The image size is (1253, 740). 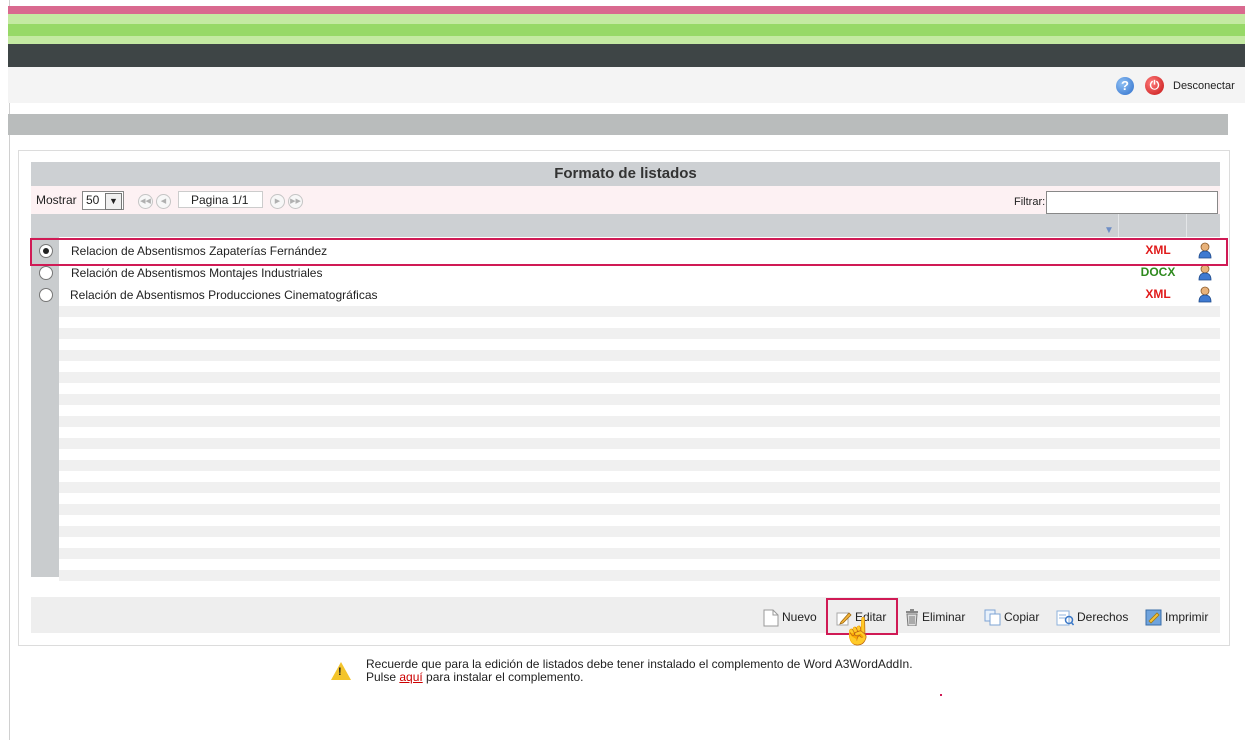 I want to click on new-label: Nuevo, so click(x=799, y=617).